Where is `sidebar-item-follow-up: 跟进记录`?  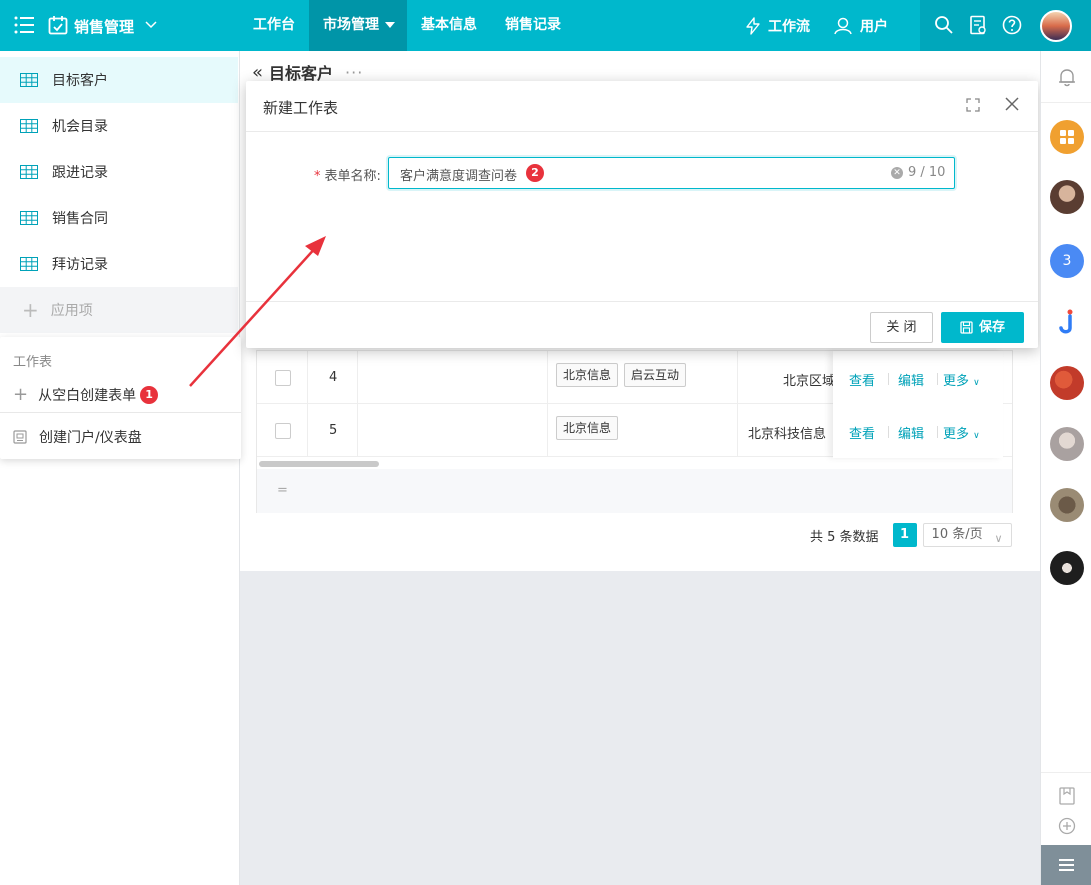
sidebar-item-follow-up: 跟进记录 is located at coordinates (119, 172).